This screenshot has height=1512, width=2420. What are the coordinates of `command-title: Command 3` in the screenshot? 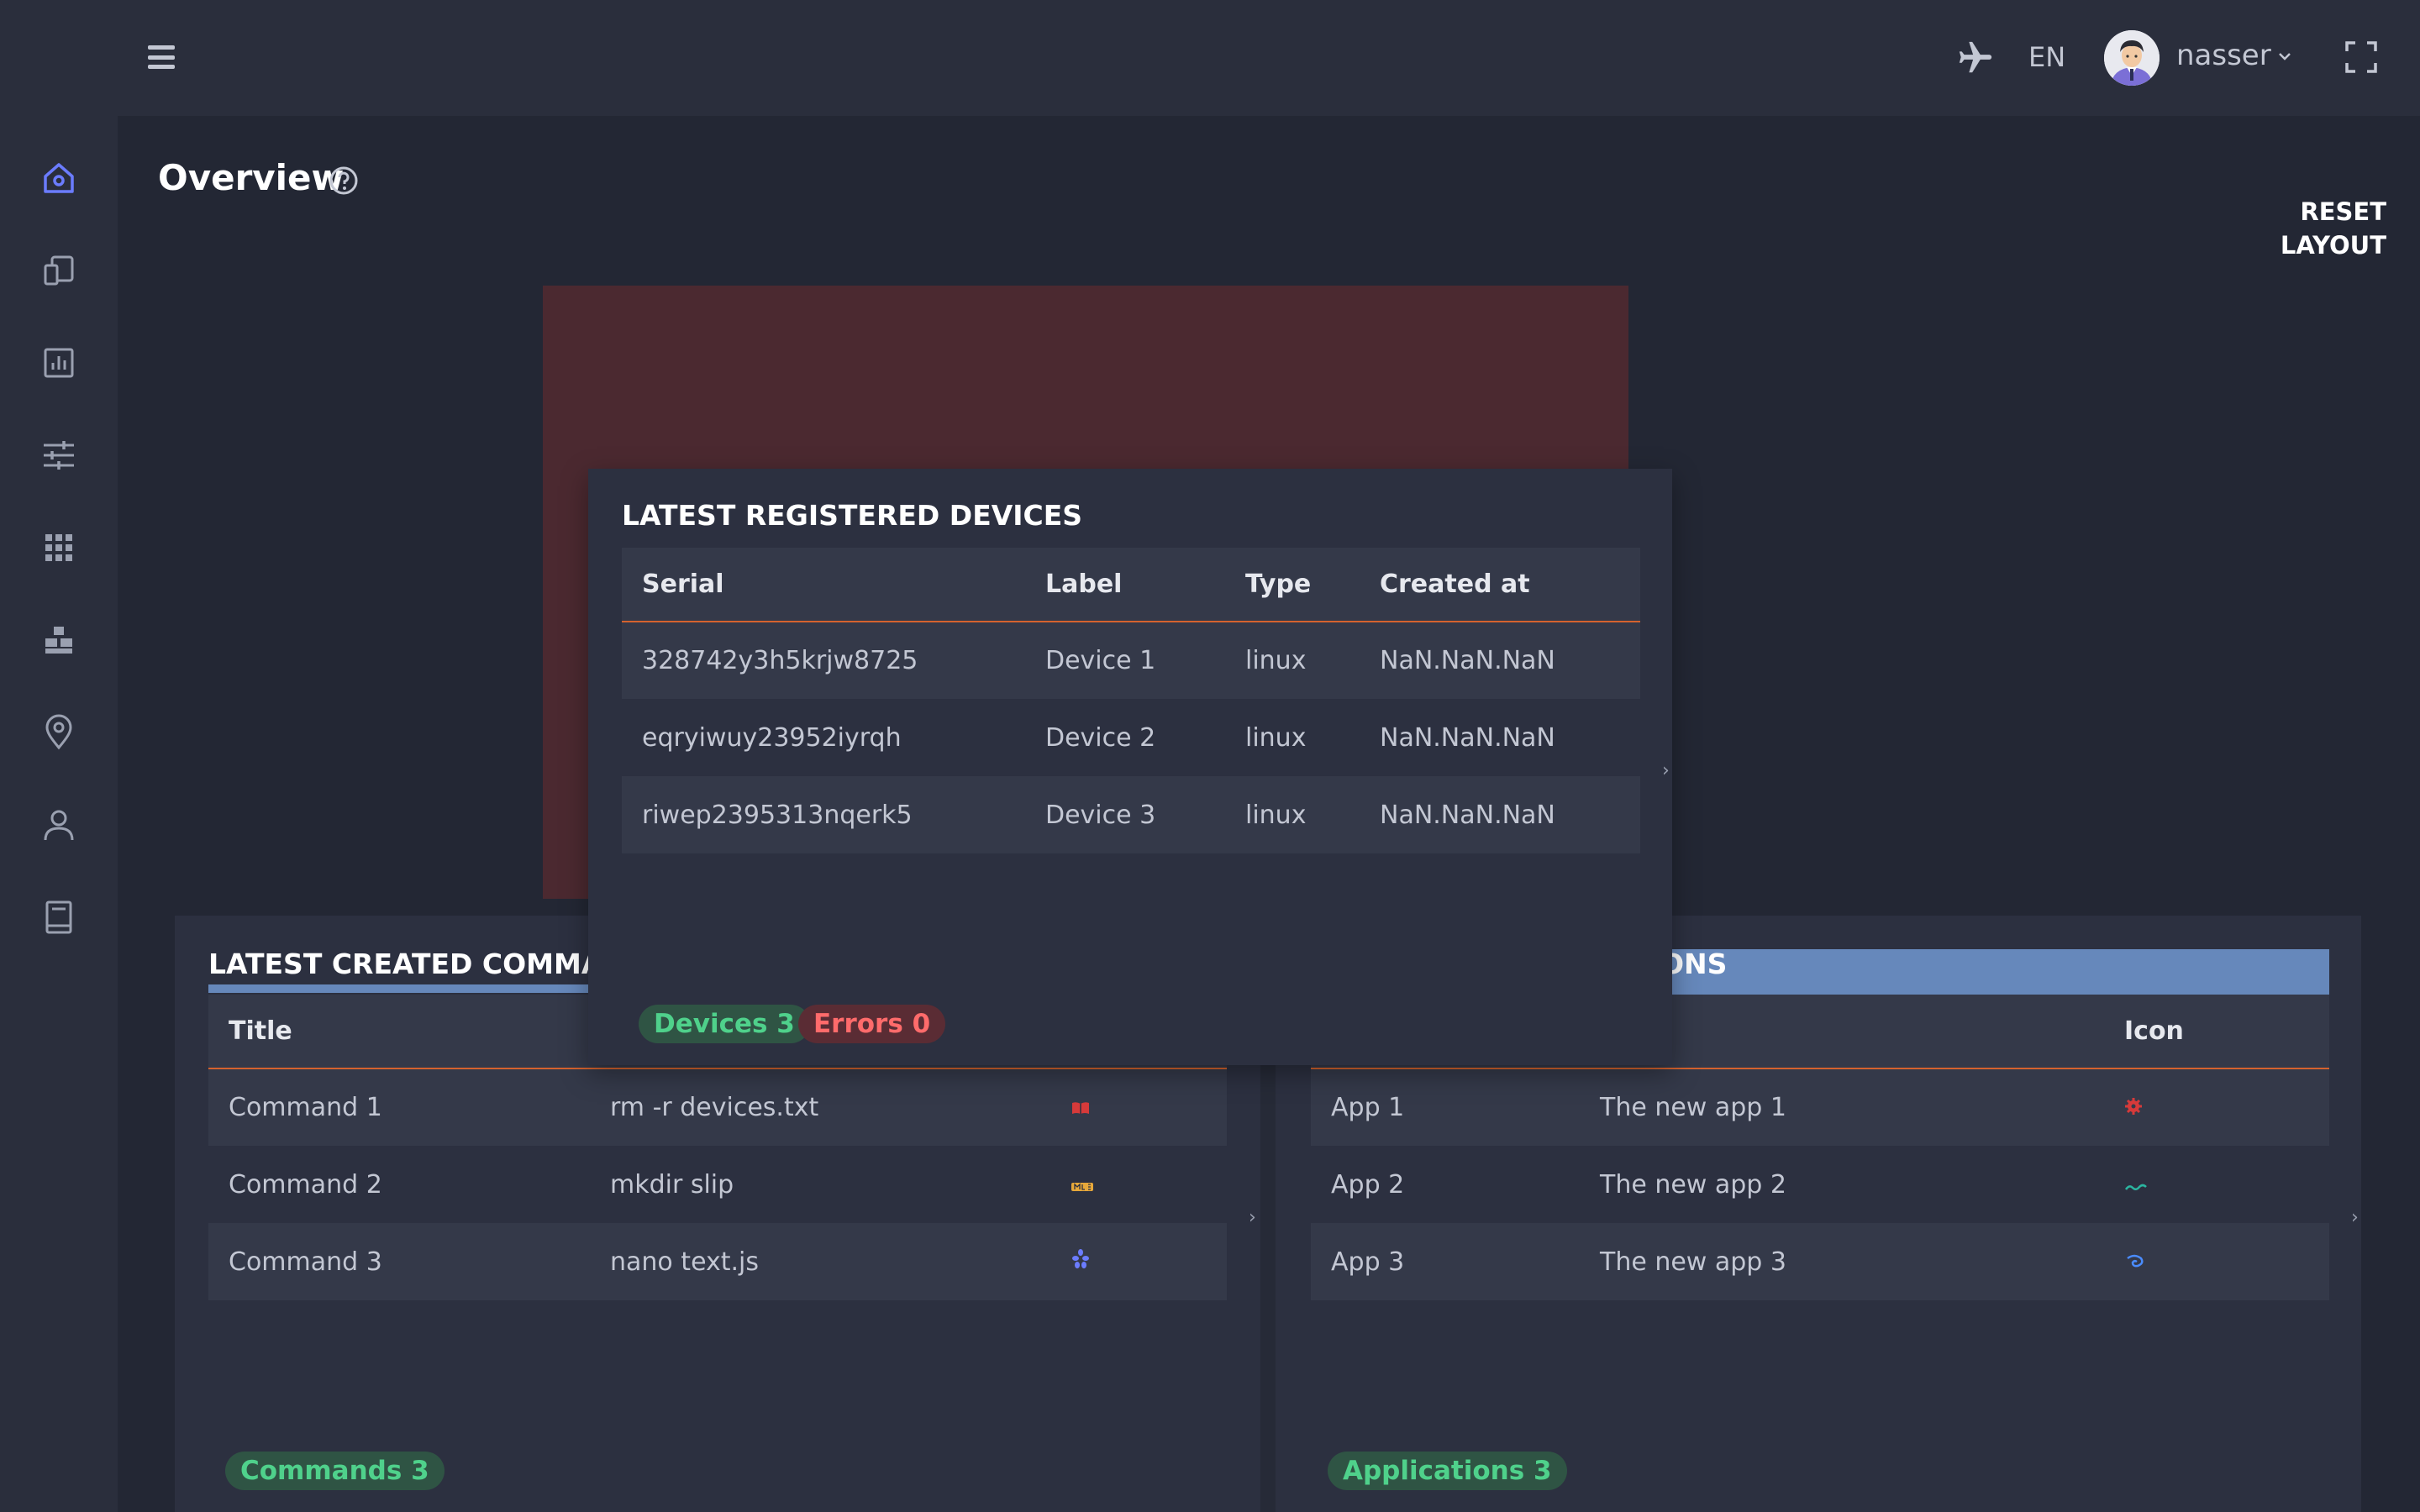 It's located at (399, 1261).